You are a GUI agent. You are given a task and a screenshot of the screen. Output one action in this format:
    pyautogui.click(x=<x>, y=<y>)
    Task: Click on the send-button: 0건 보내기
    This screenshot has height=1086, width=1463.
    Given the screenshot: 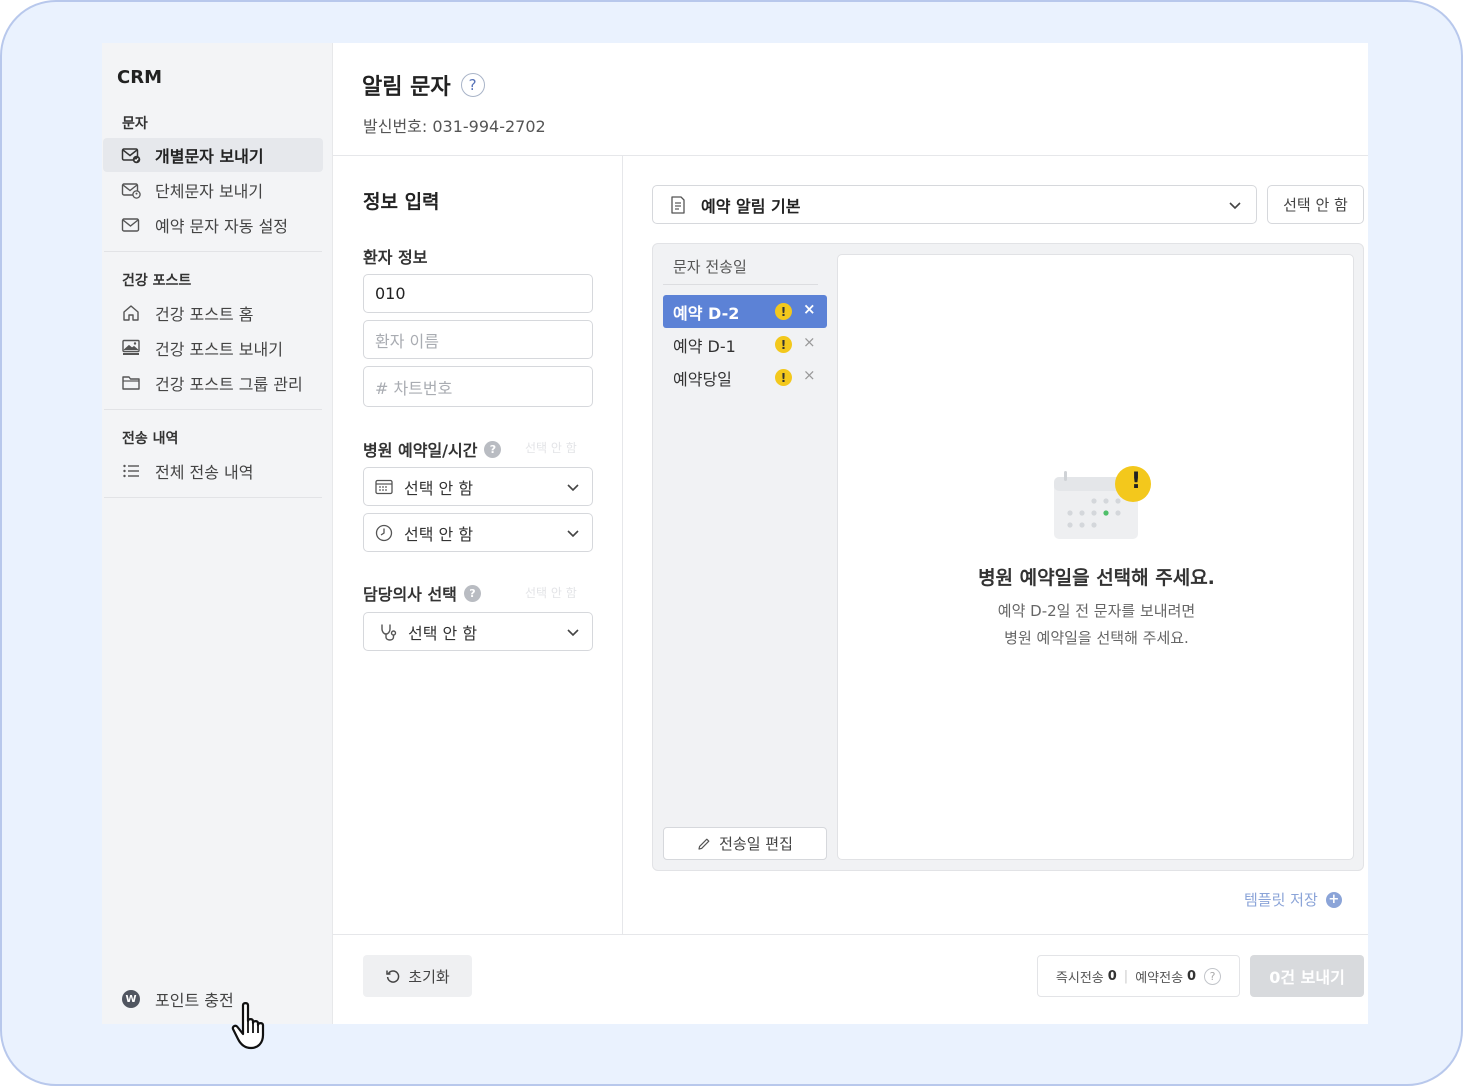 What is the action you would take?
    pyautogui.click(x=1307, y=976)
    